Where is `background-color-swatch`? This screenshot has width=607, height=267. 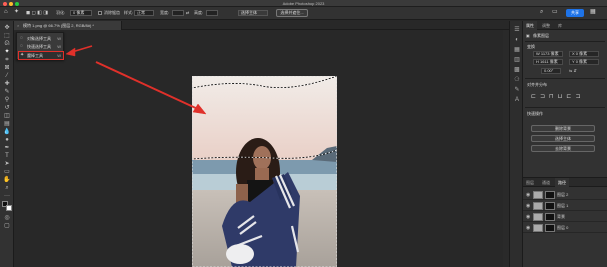
background-color-swatch is located at coordinates (9, 208).